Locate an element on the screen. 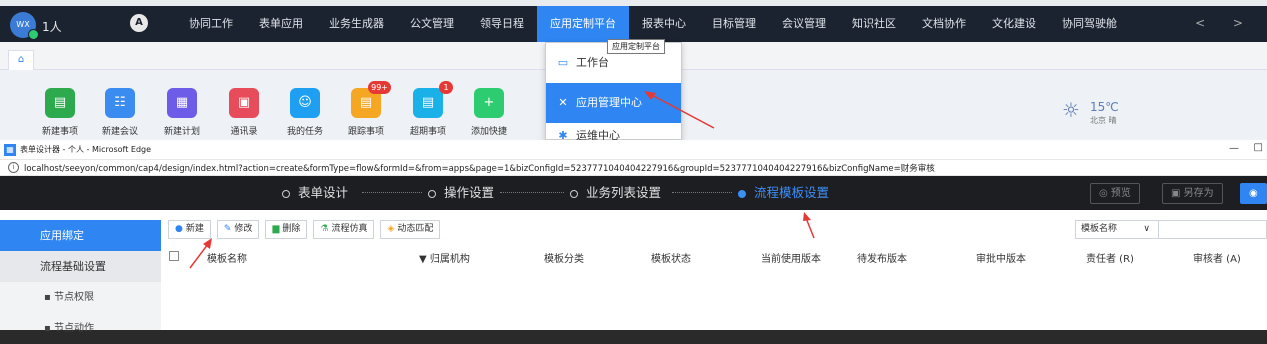 The width and height of the screenshot is (1267, 344). sidebar-item-app-binding: 应用绑定 is located at coordinates (80, 235).